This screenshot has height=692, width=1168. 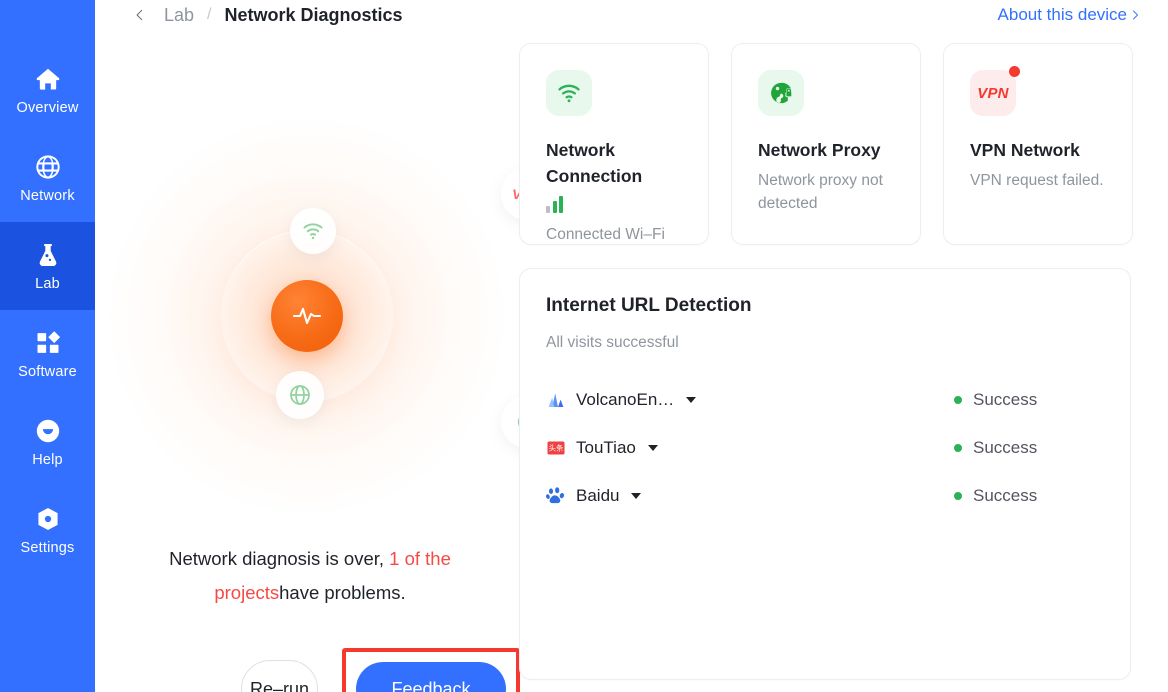 I want to click on list-item: Baidu Success, so click(x=825, y=496).